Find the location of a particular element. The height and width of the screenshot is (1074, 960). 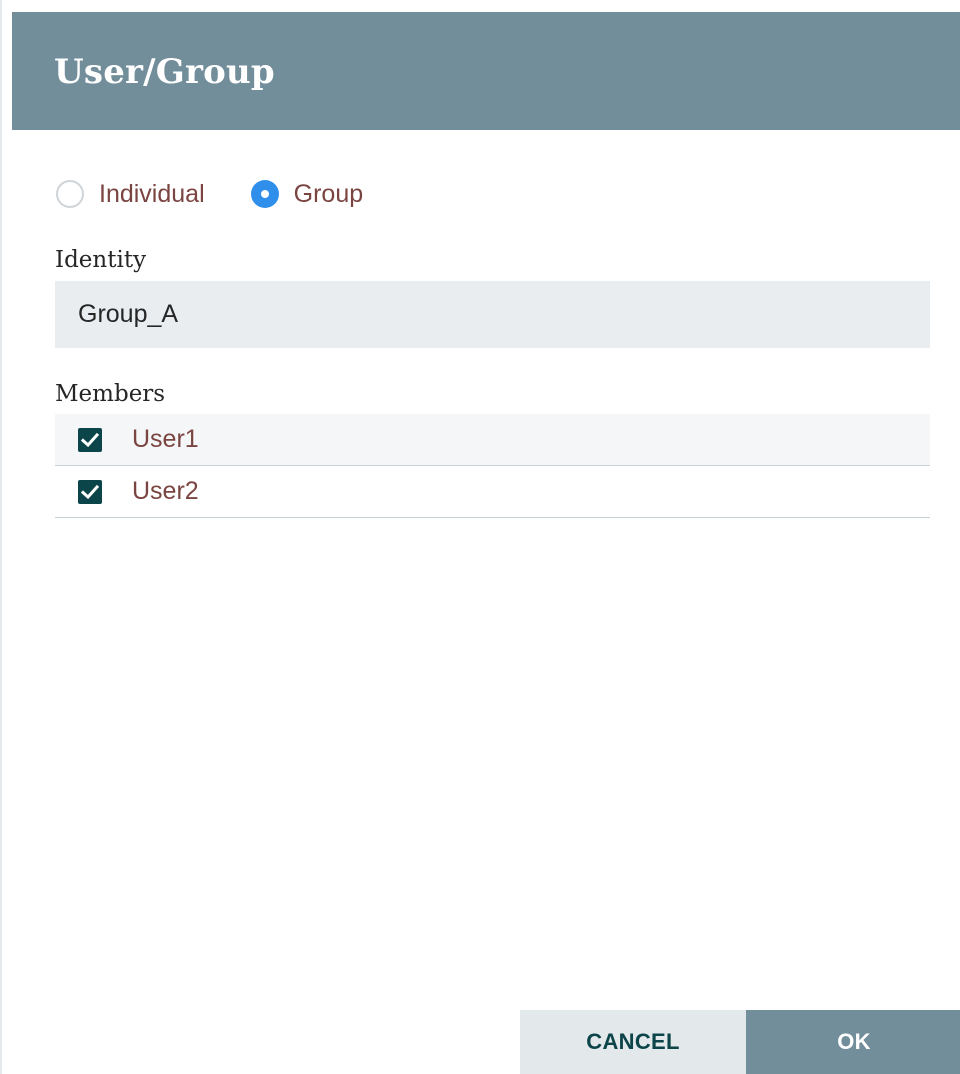

members-list: User1 User2 is located at coordinates (492, 466).